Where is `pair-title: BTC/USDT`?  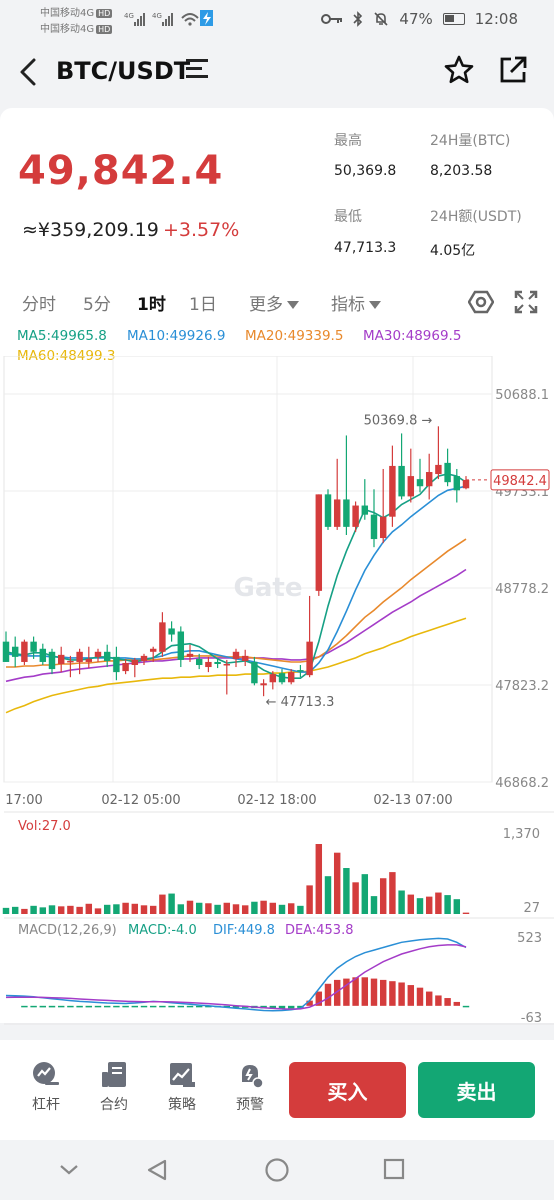 pair-title: BTC/USDT is located at coordinates (123, 71).